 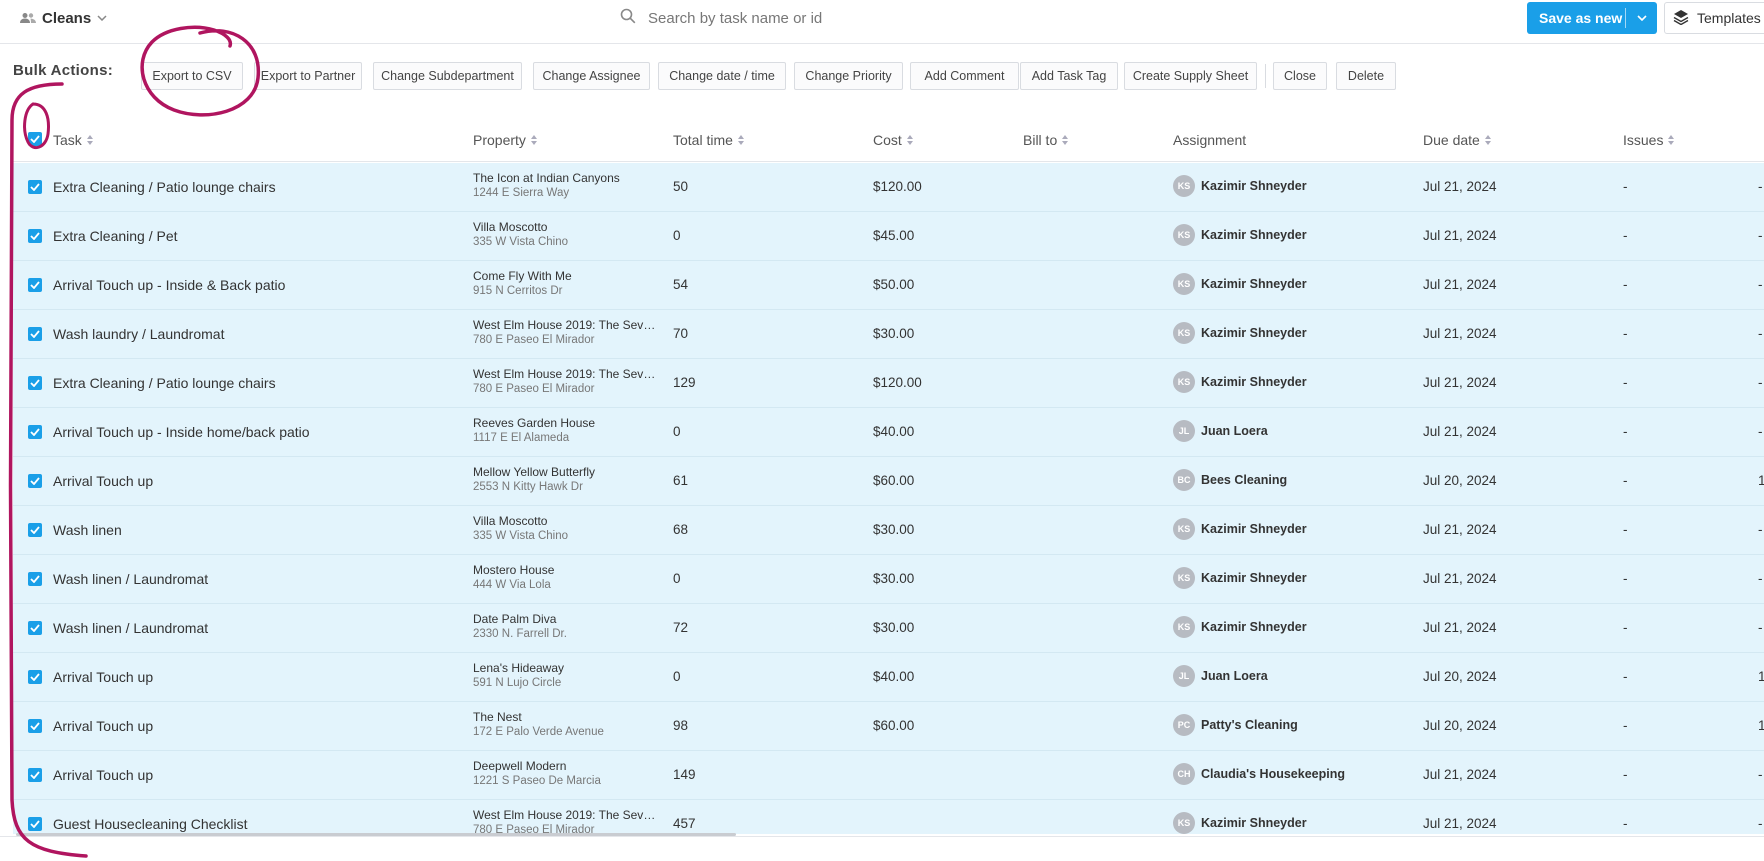 What do you see at coordinates (1190, 76) in the screenshot?
I see `create-supply-sheet-button: Create Supply Sheet` at bounding box center [1190, 76].